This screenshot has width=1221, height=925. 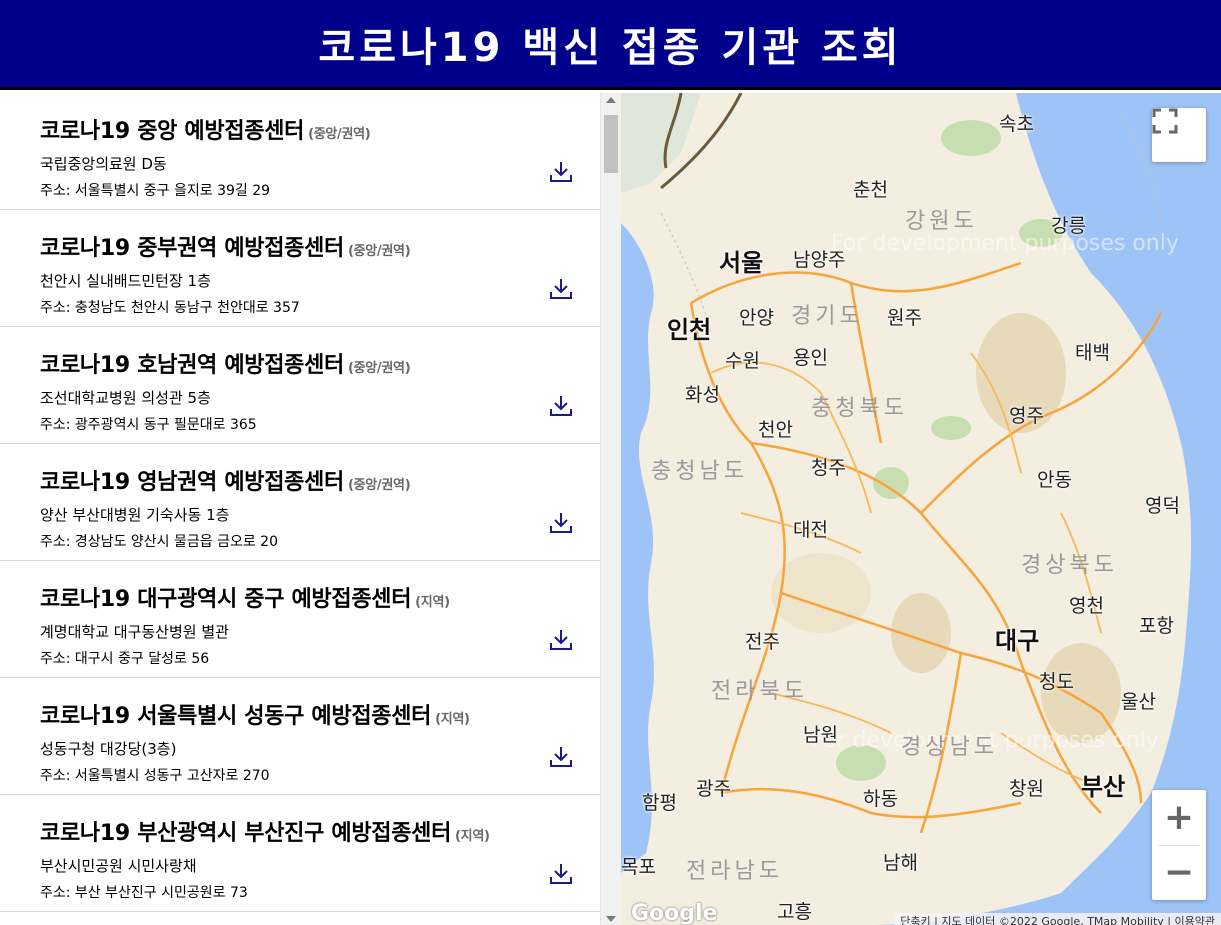 I want to click on city-label: 하동, so click(x=880, y=799).